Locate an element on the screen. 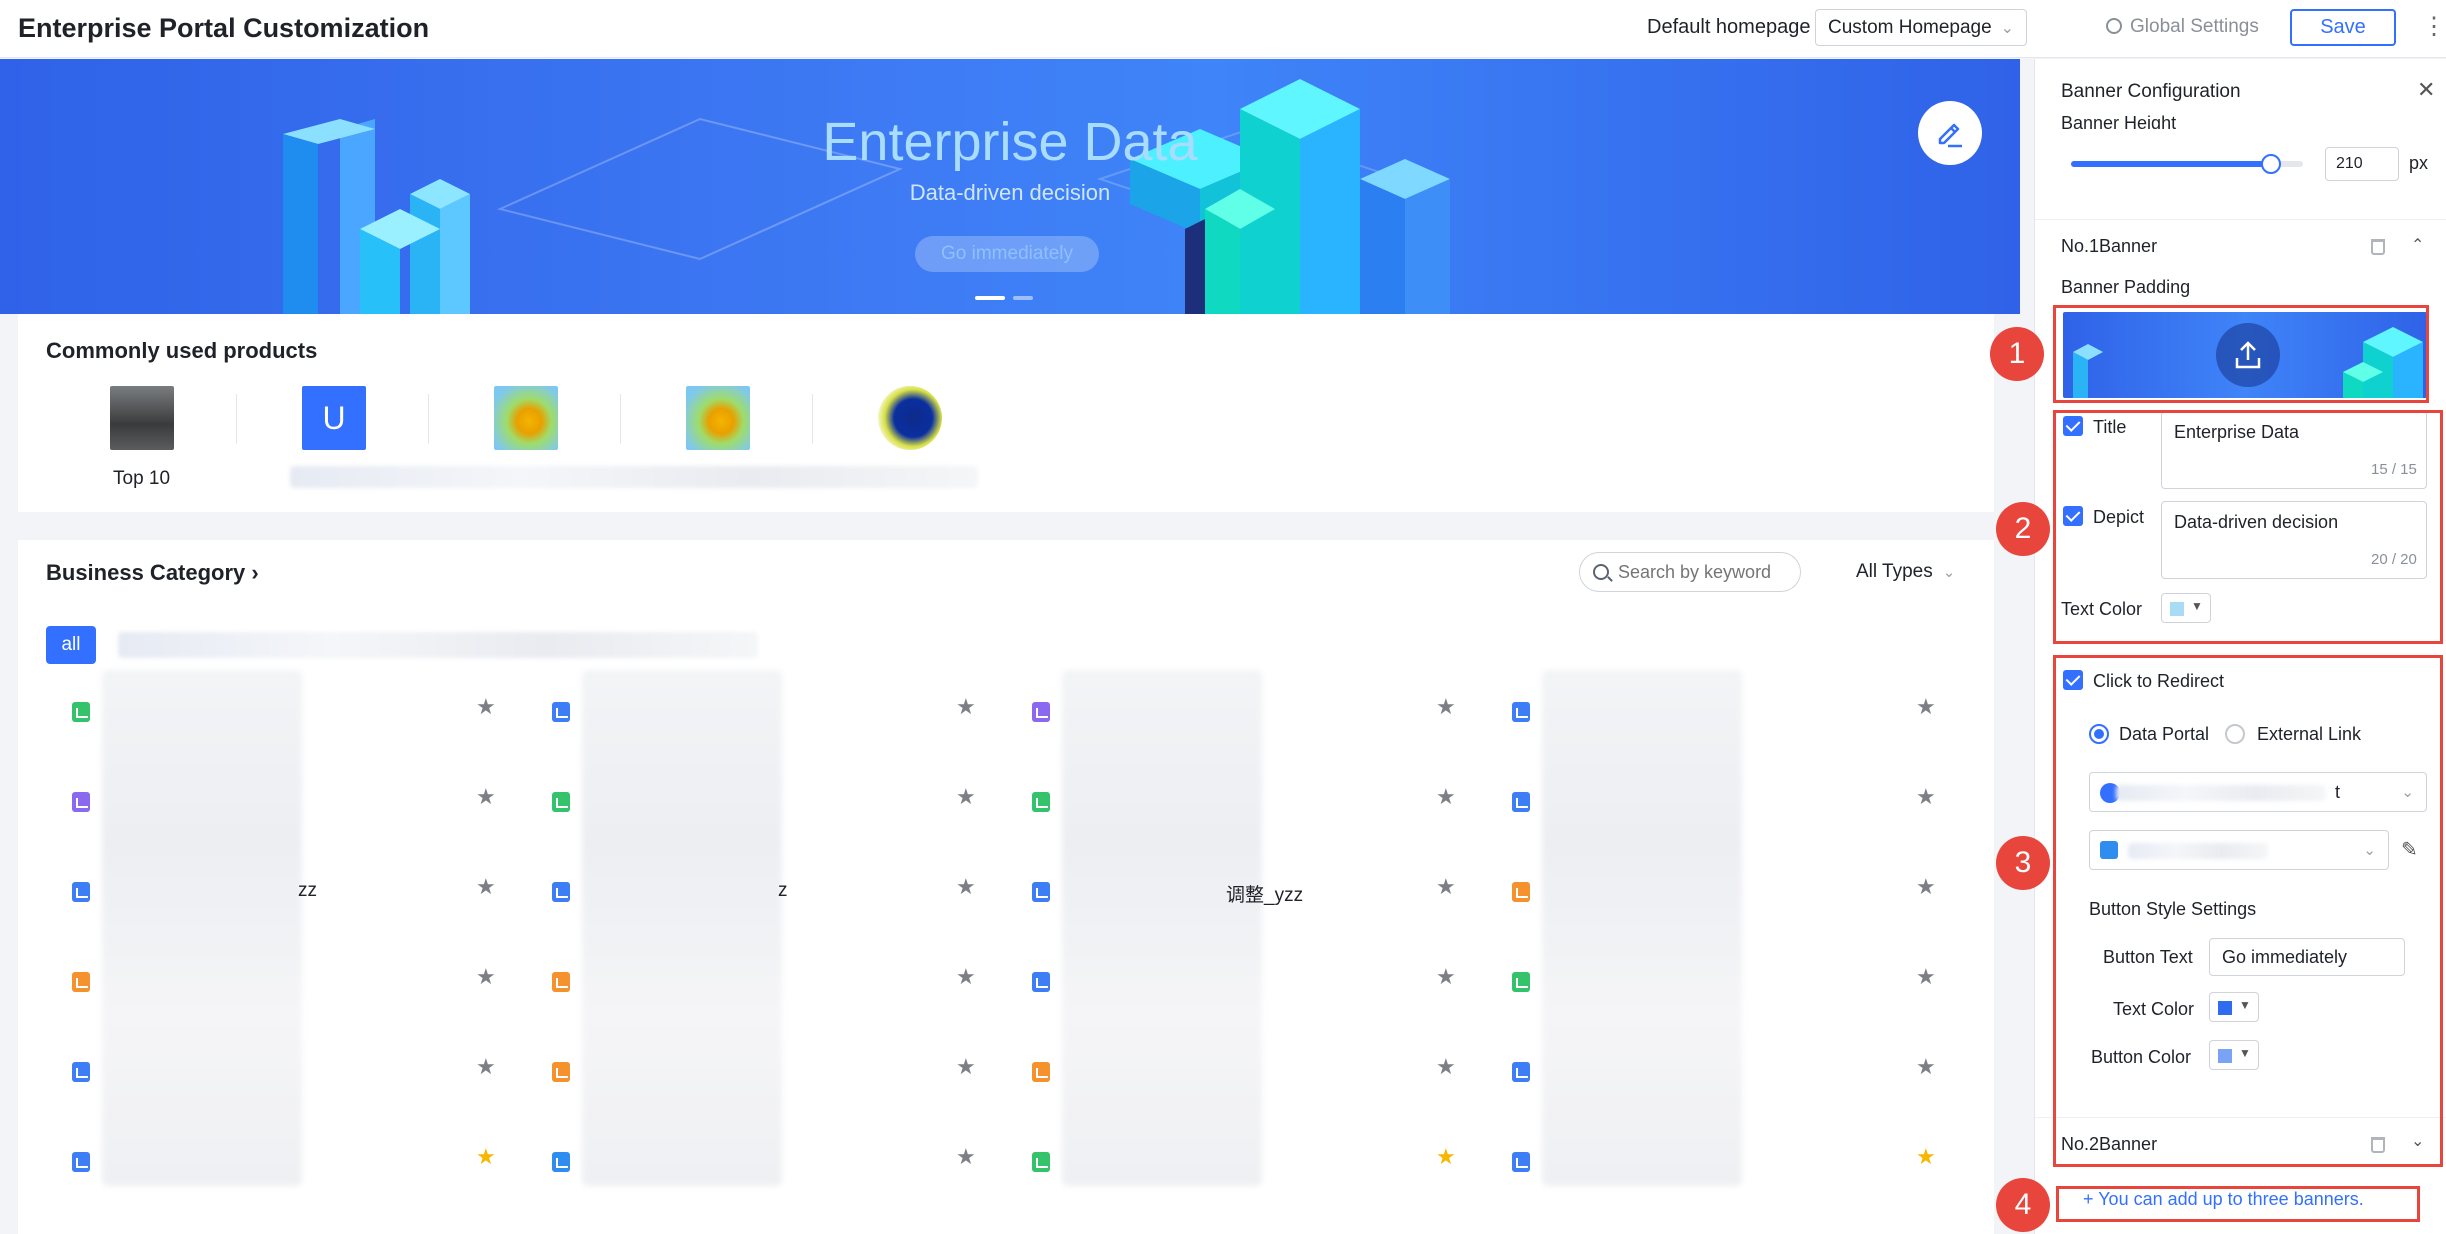  annotation-badge-2: 2 is located at coordinates (2023, 529).